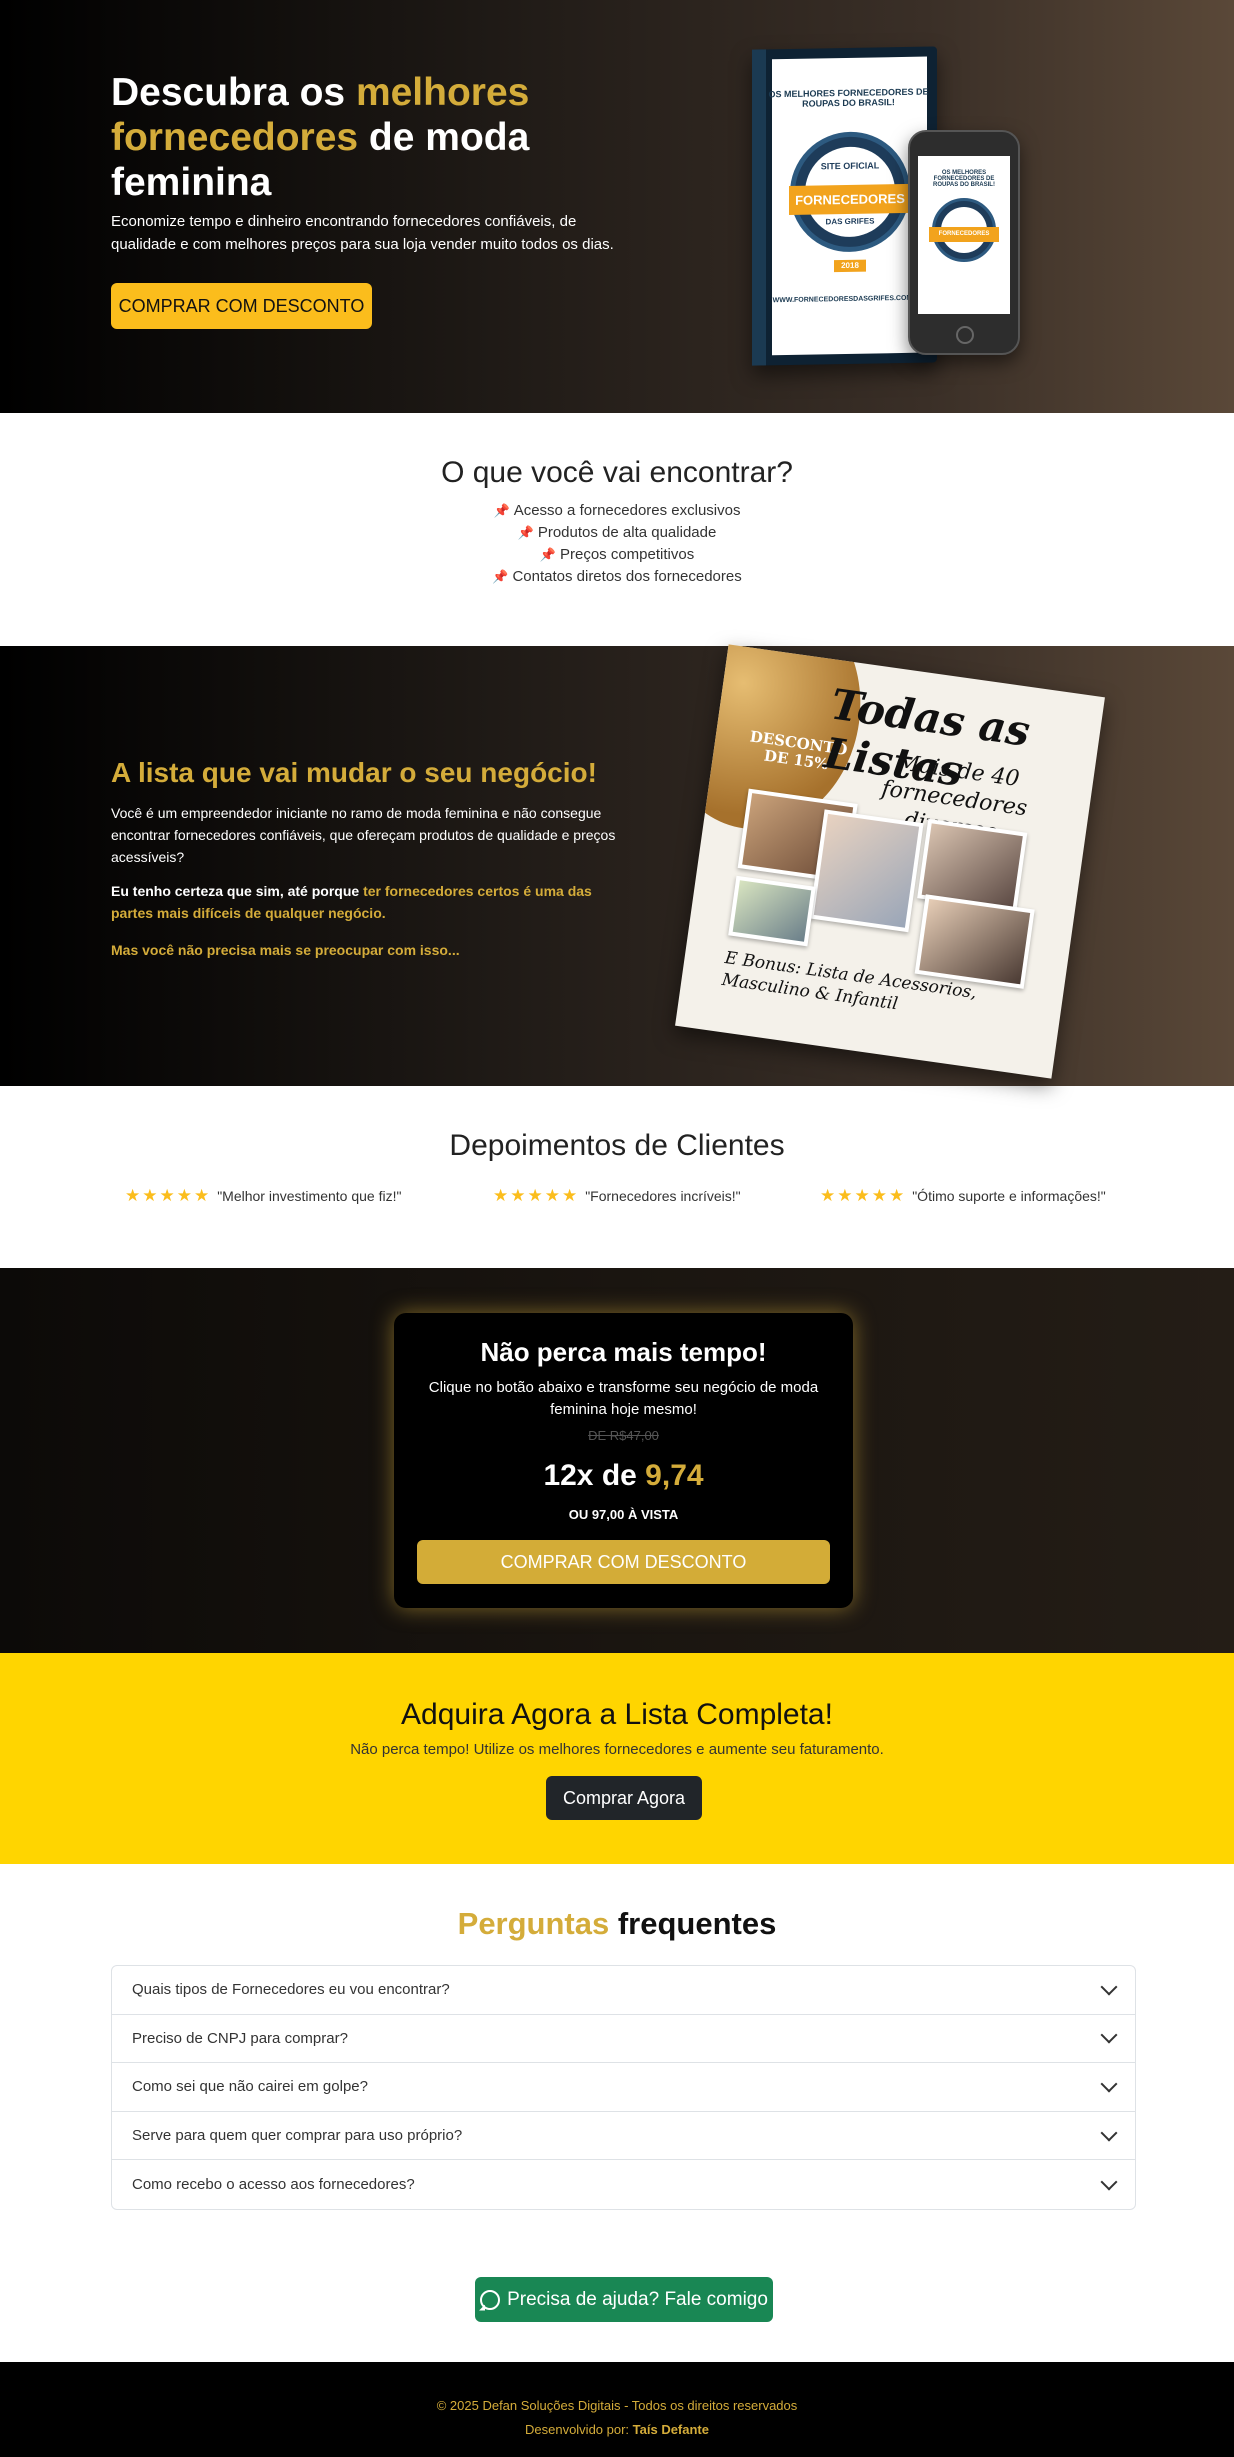 Image resolution: width=1234 pixels, height=2457 pixels. What do you see at coordinates (850, 266) in the screenshot?
I see `seal-year: 2018` at bounding box center [850, 266].